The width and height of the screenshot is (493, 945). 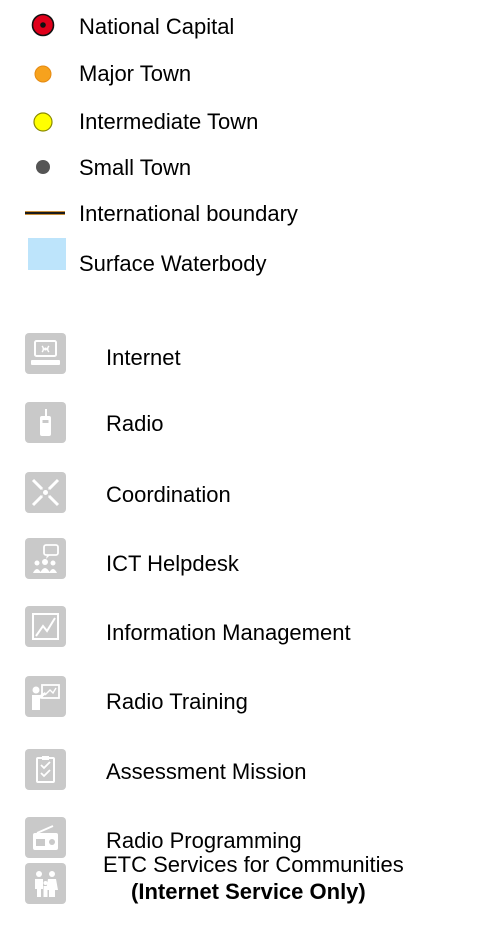 What do you see at coordinates (248, 891) in the screenshot?
I see `service-label-communities-note: (Internet Service Only)` at bounding box center [248, 891].